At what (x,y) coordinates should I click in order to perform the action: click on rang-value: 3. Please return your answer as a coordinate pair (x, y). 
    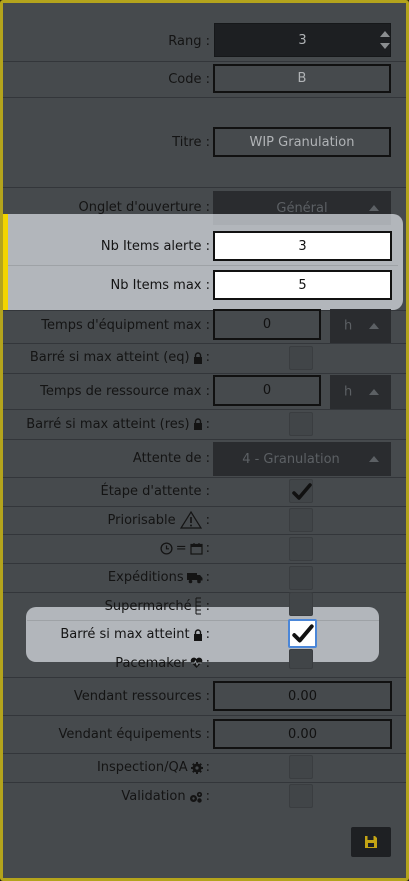
    Looking at the image, I should click on (302, 40).